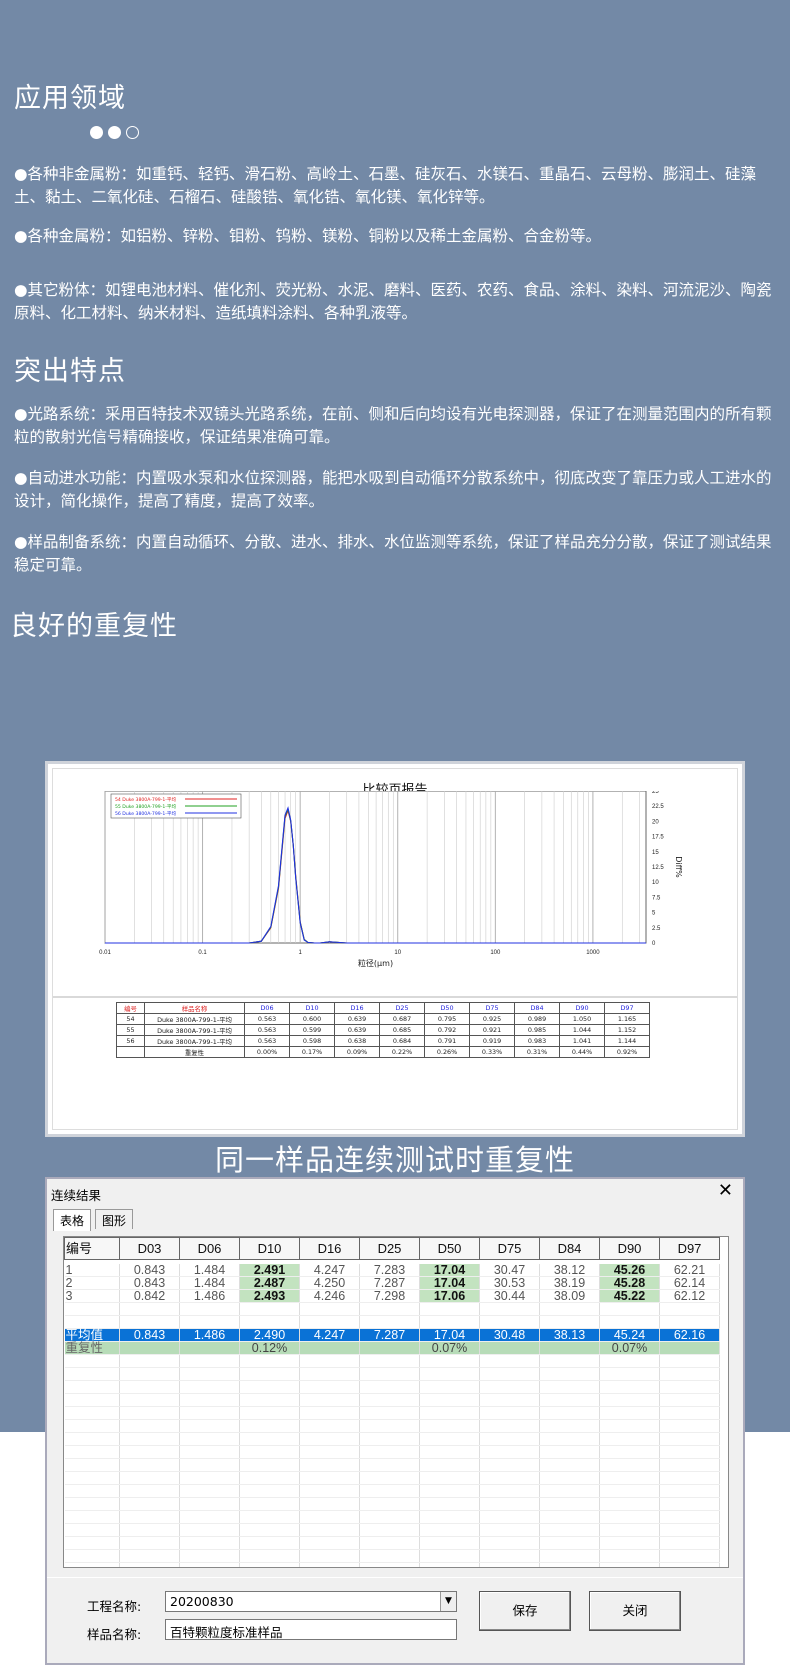 Image resolution: width=790 pixels, height=1665 pixels. Describe the element at coordinates (447, 1008) in the screenshot. I see `report-header-cell: D50` at that location.